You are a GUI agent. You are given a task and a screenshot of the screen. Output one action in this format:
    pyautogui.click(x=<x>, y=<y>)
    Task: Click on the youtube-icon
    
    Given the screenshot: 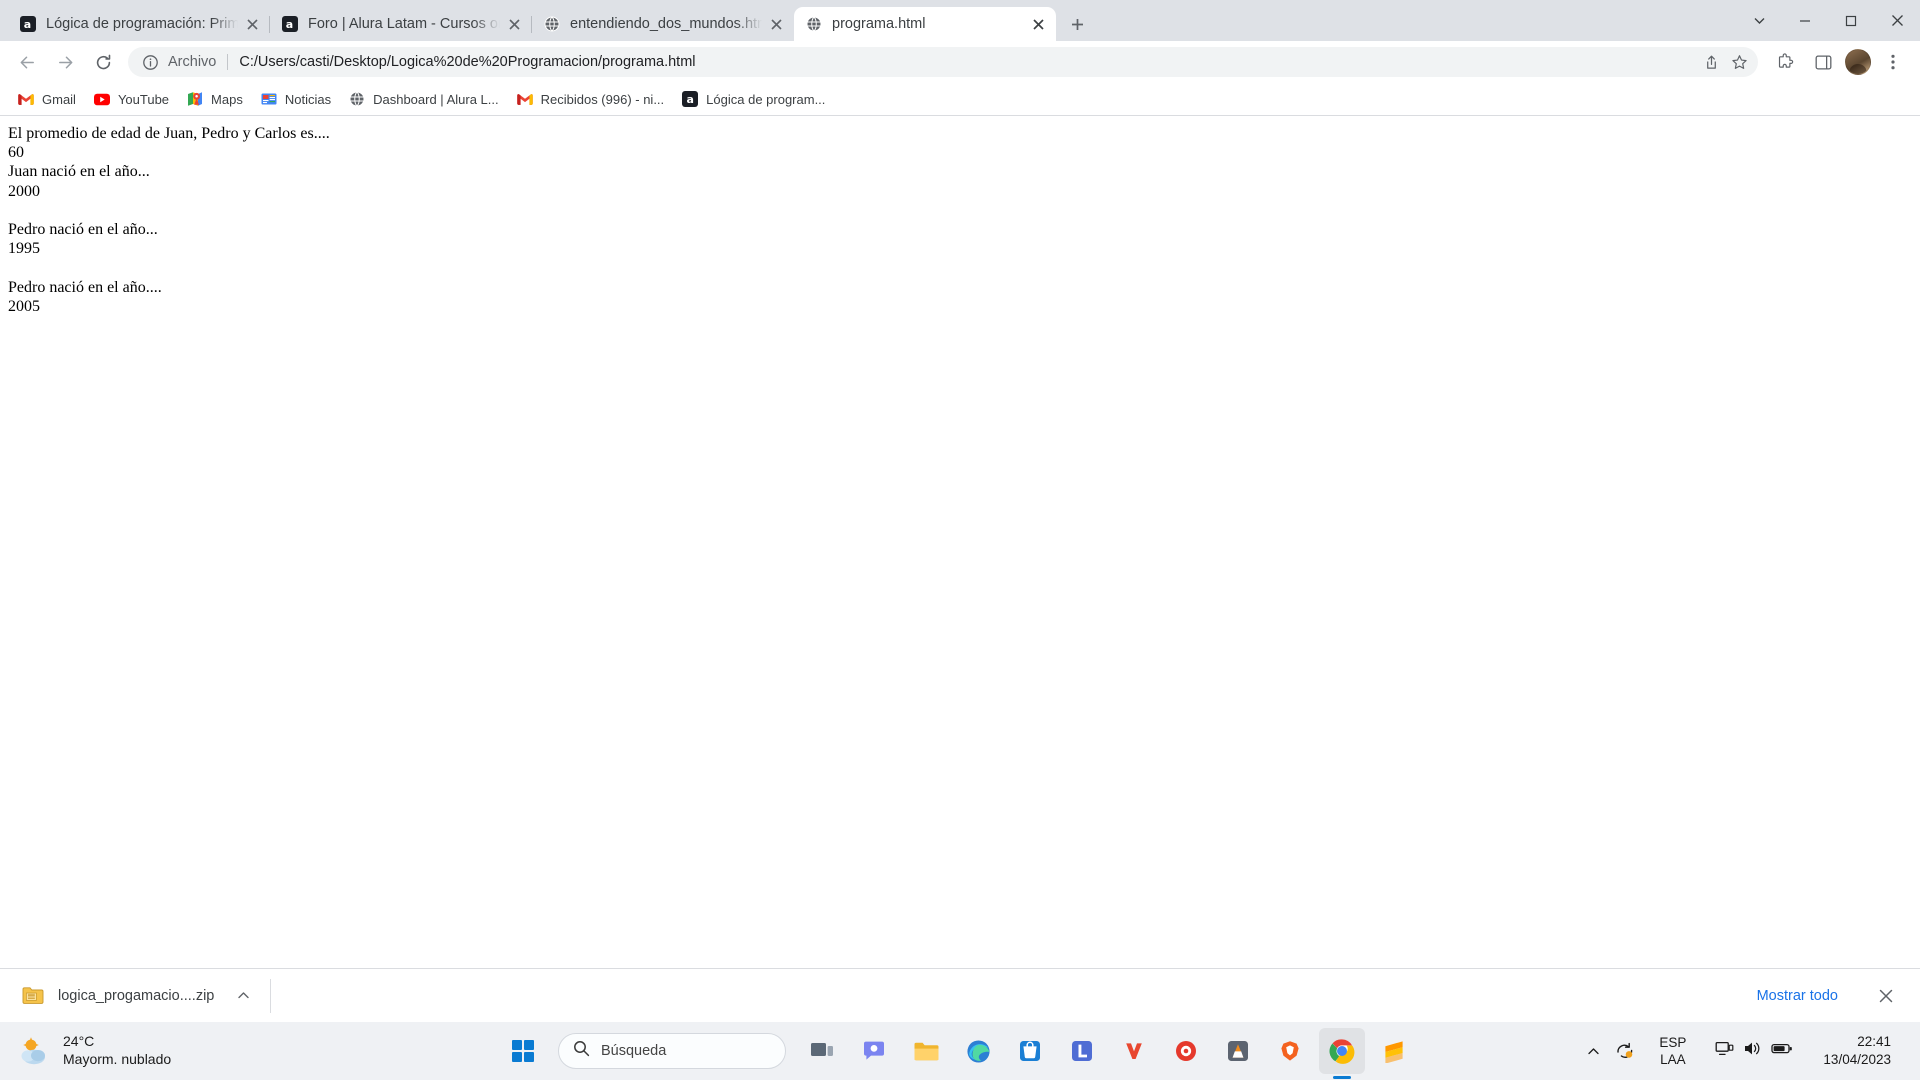 What is the action you would take?
    pyautogui.click(x=101, y=99)
    